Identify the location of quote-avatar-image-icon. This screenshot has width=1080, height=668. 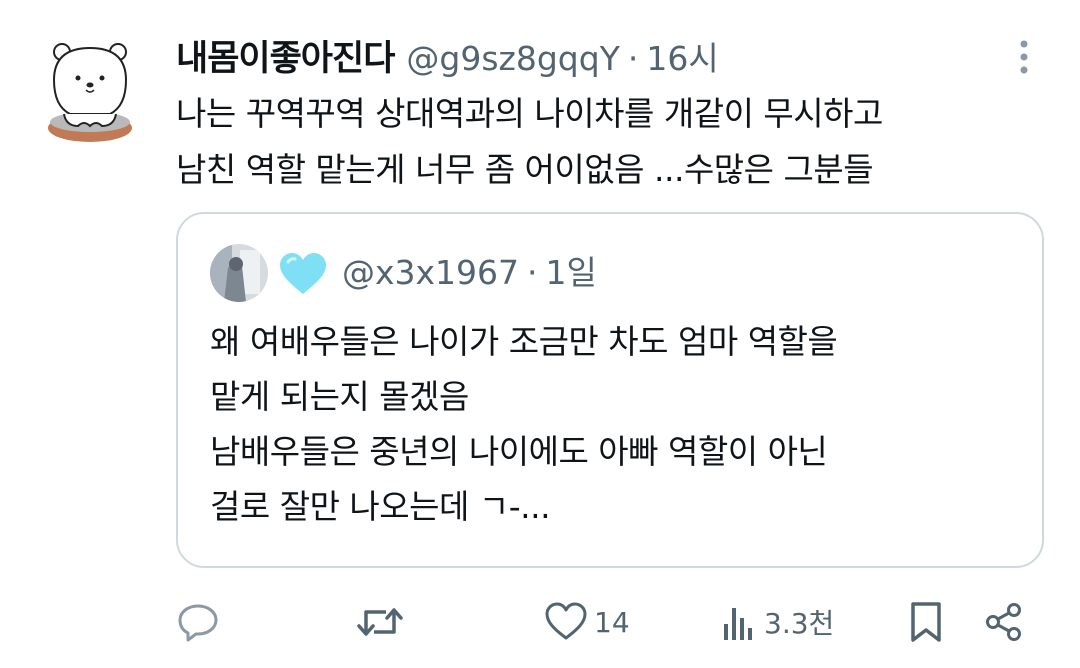
(239, 273).